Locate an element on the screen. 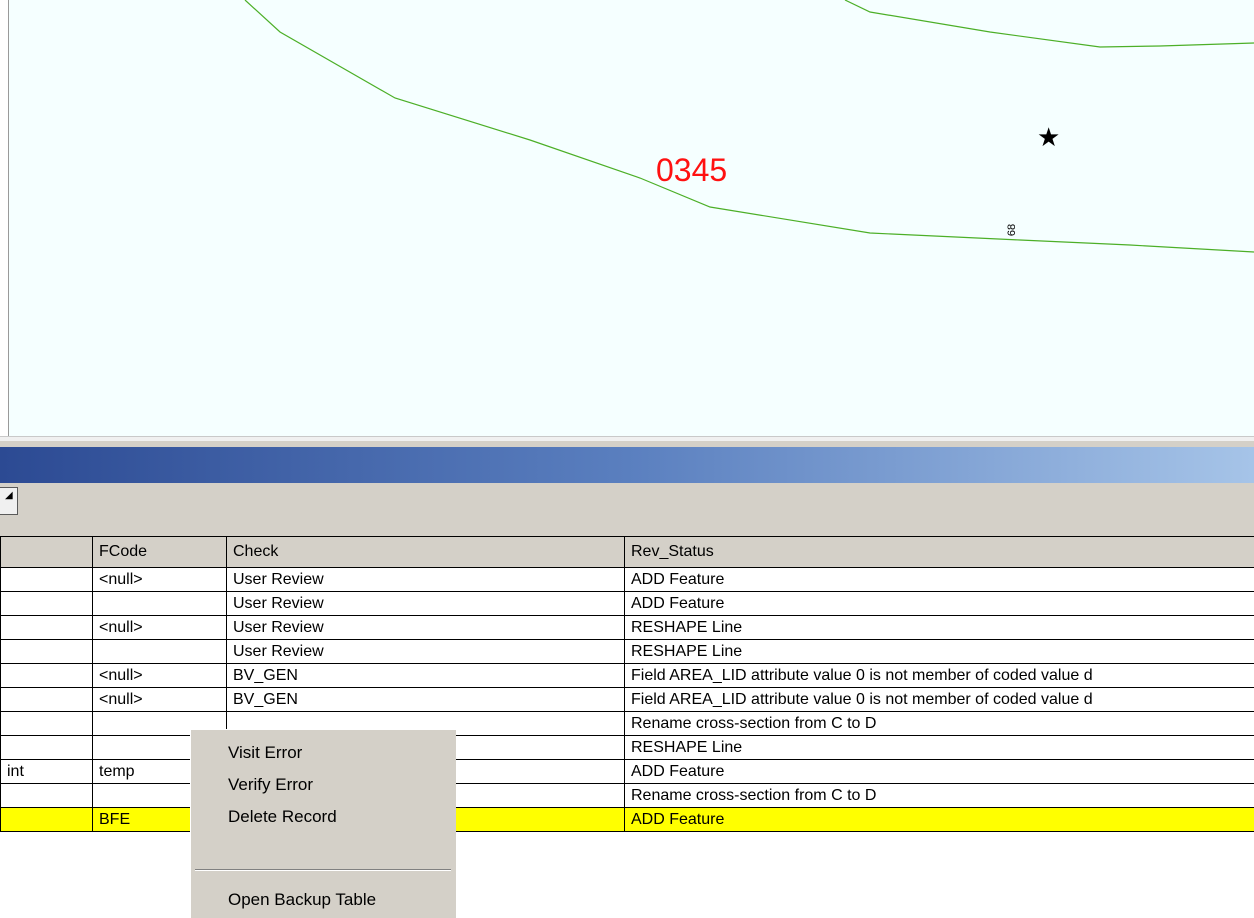  table-header-row: FCode Check Rev_Status is located at coordinates (627, 552).